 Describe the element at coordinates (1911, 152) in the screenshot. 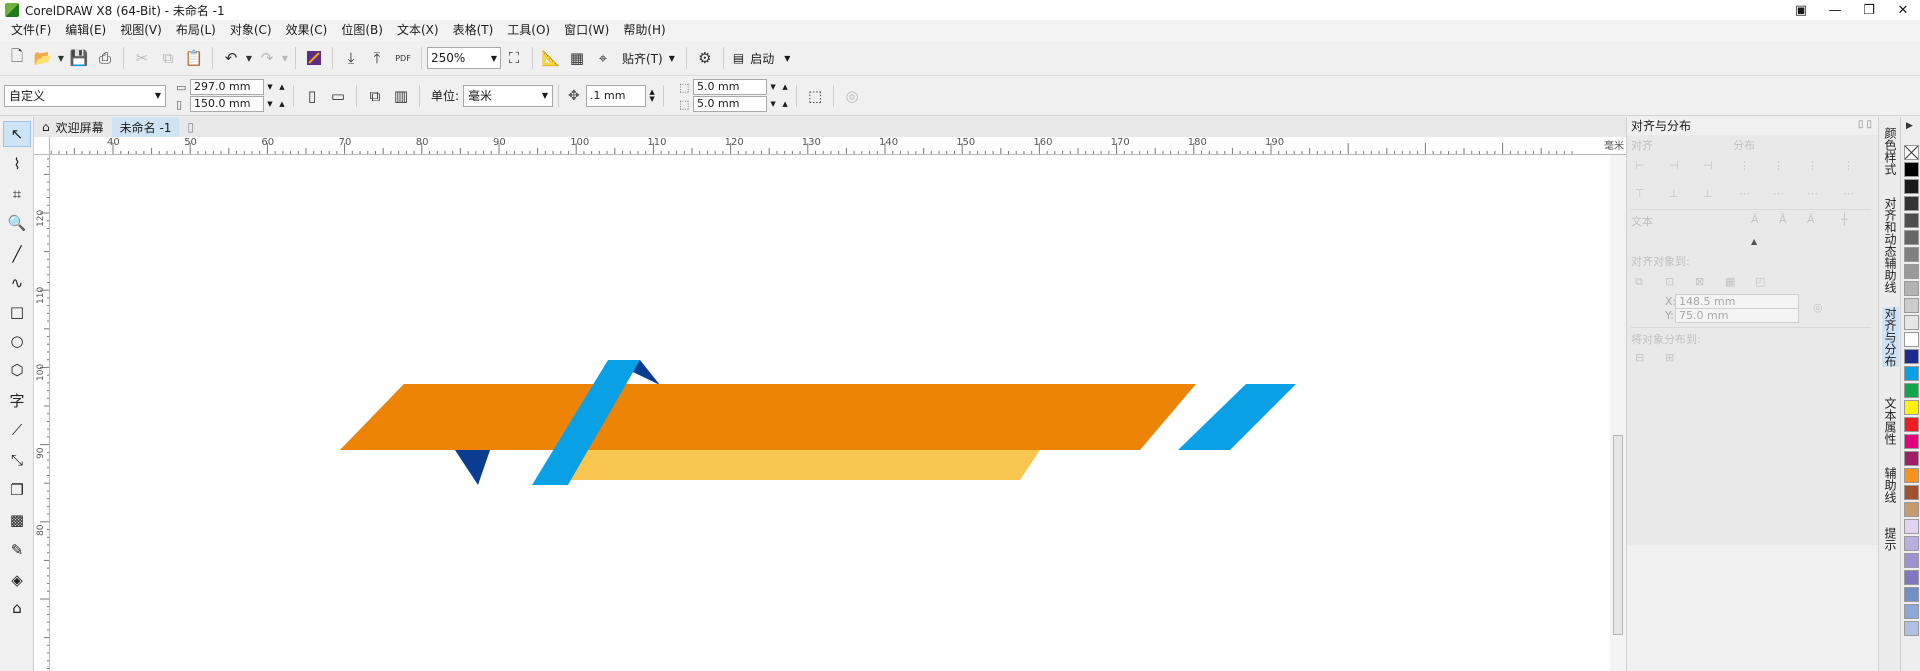

I see `no-color-swatch` at that location.